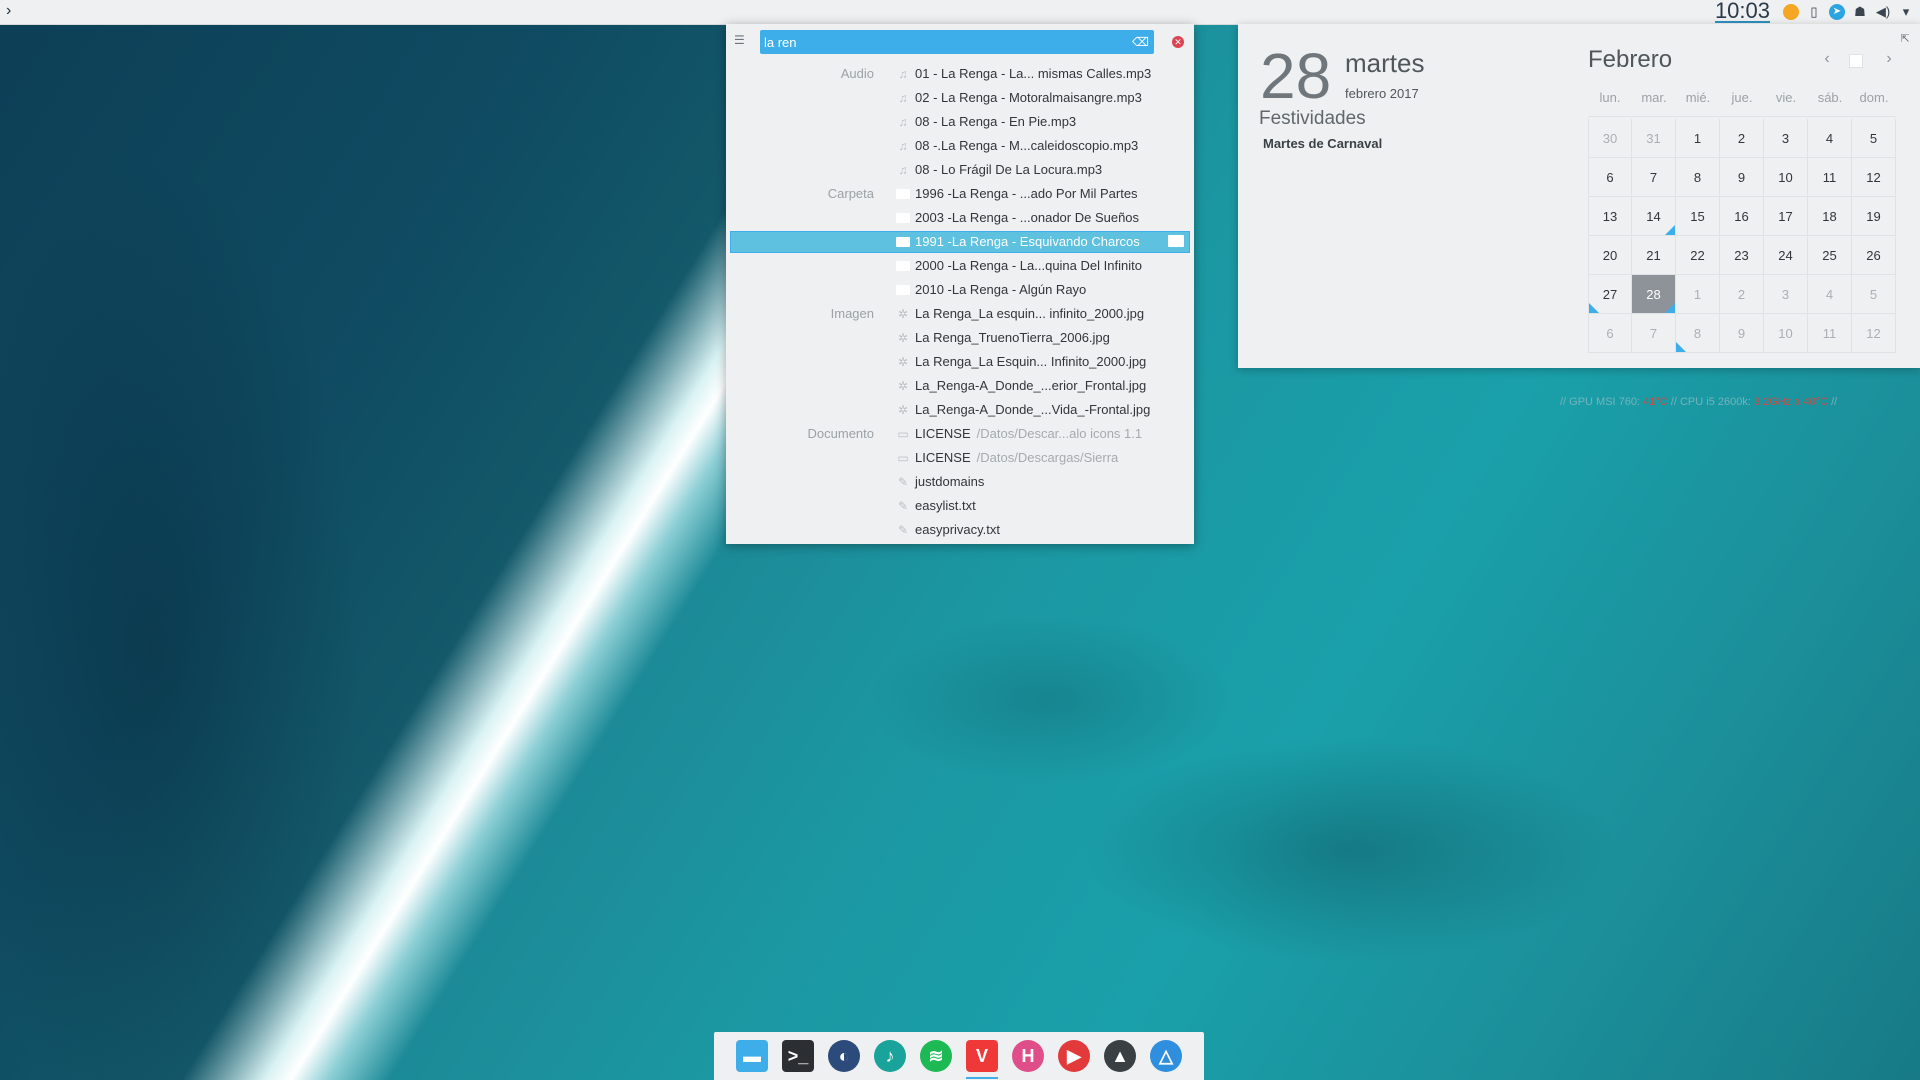  Describe the element at coordinates (960, 98) in the screenshot. I see `search-result-item: ♫ 02 - La Renga - Motoralmaisangre.mp3` at that location.